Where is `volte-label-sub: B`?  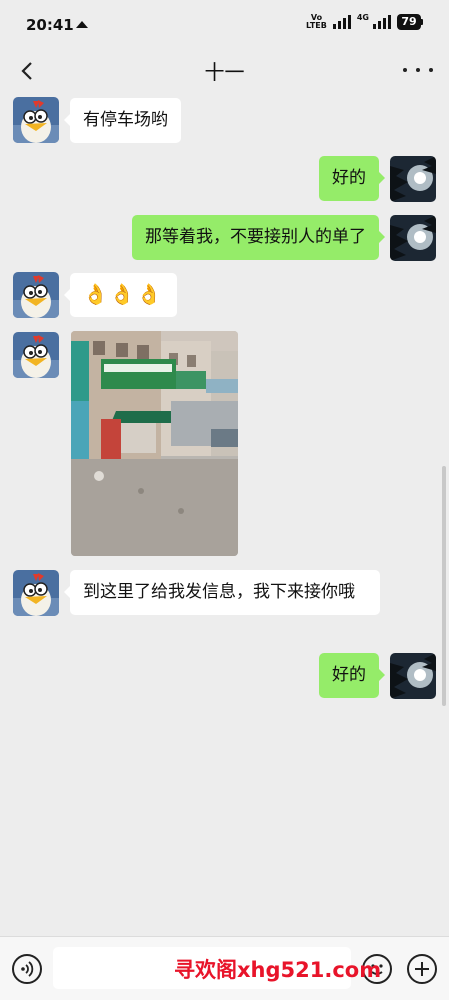
volte-label-sub: B is located at coordinates (323, 25).